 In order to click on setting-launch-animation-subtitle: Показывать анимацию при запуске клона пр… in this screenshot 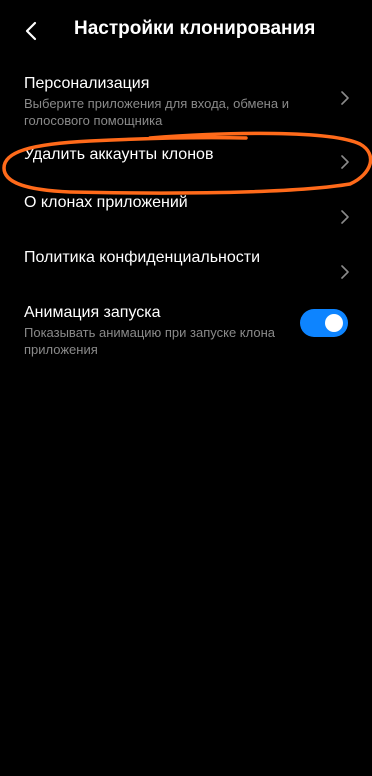, I will do `click(149, 341)`.